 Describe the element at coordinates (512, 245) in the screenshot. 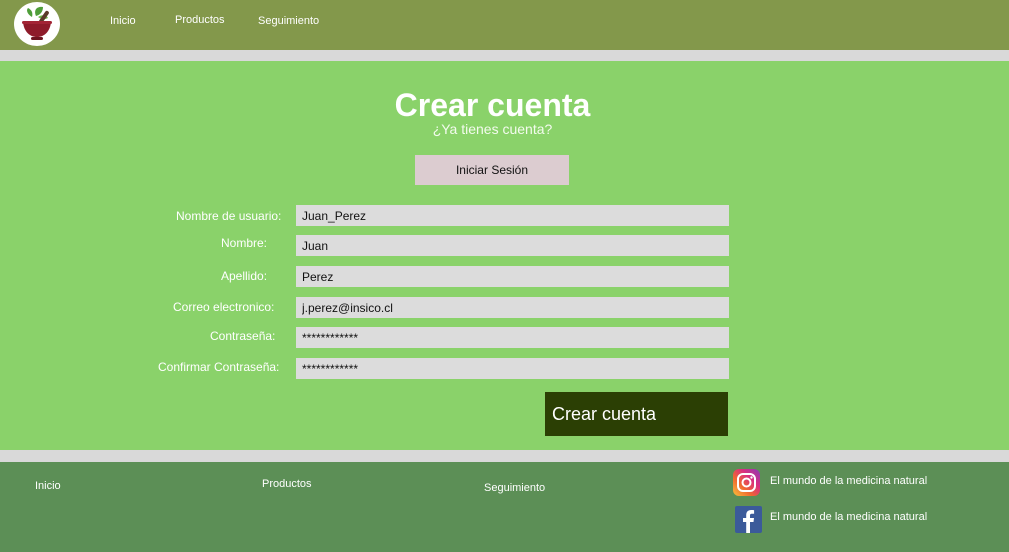

I see `first-name-field` at that location.